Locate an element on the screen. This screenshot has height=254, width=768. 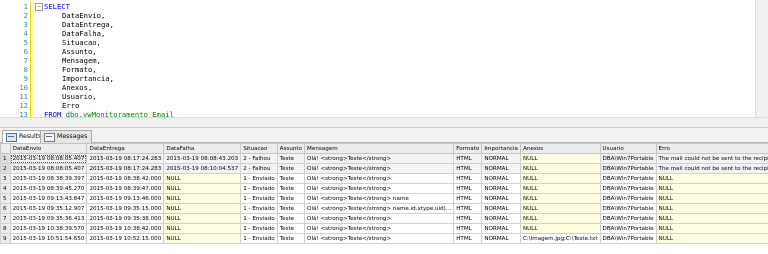
editor-horizontal-scrollbar is located at coordinates (384, 122).